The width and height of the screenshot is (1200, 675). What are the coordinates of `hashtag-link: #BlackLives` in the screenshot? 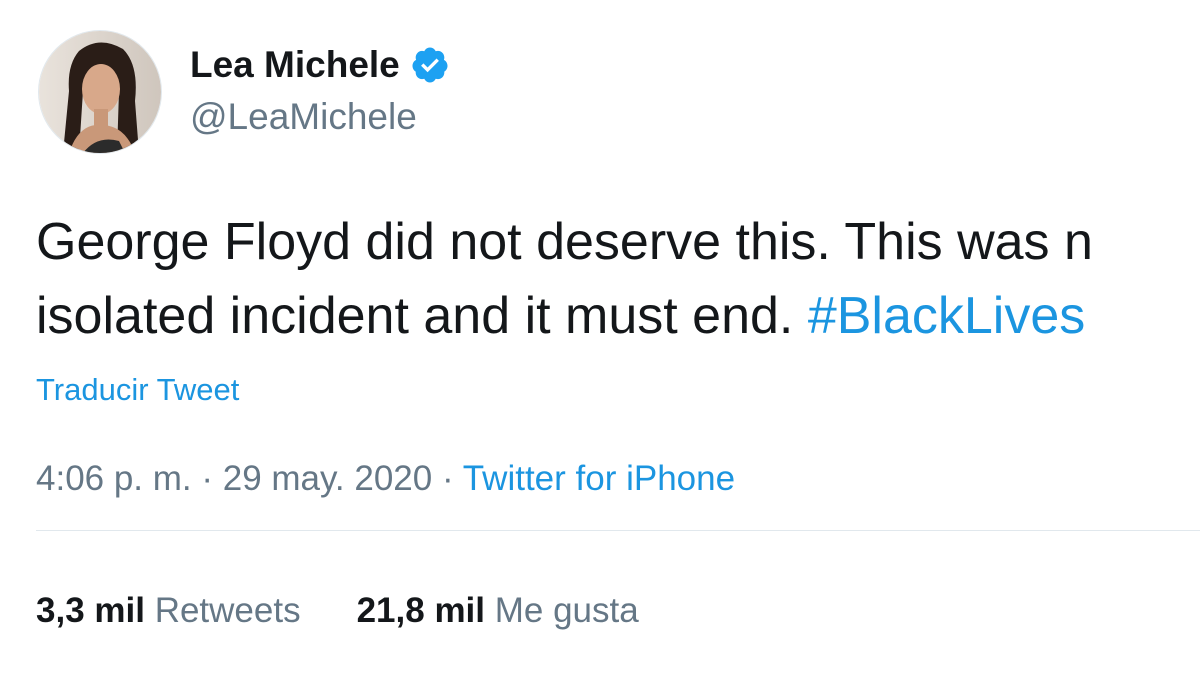 It's located at (946, 316).